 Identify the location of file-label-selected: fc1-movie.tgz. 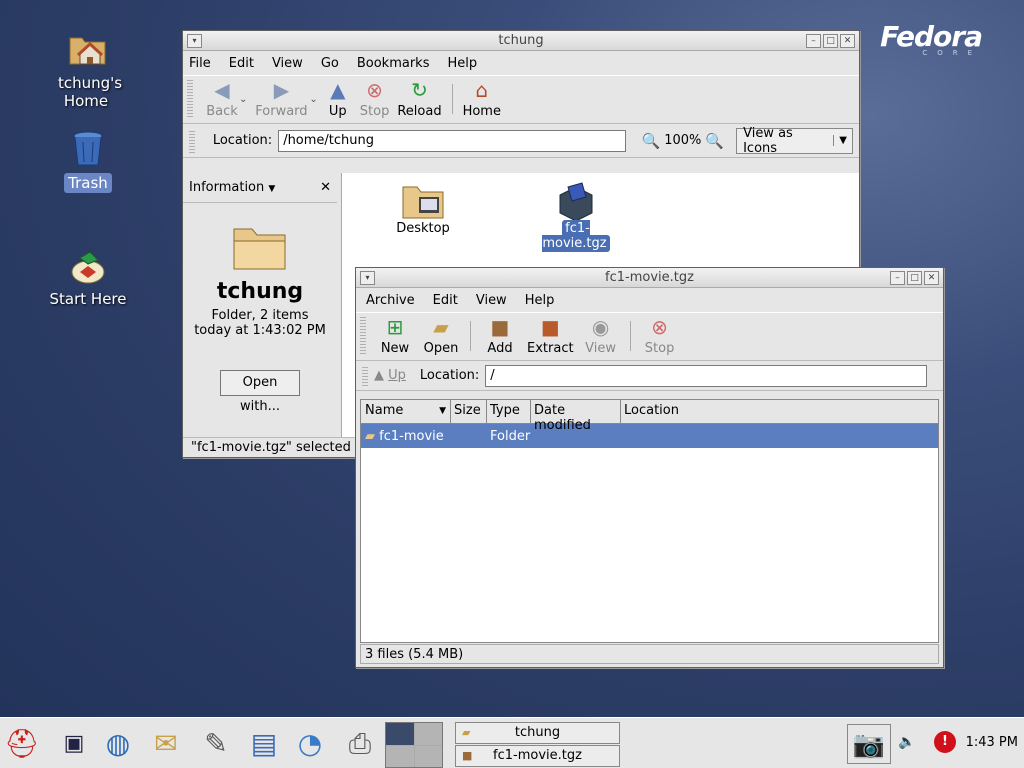
(576, 236).